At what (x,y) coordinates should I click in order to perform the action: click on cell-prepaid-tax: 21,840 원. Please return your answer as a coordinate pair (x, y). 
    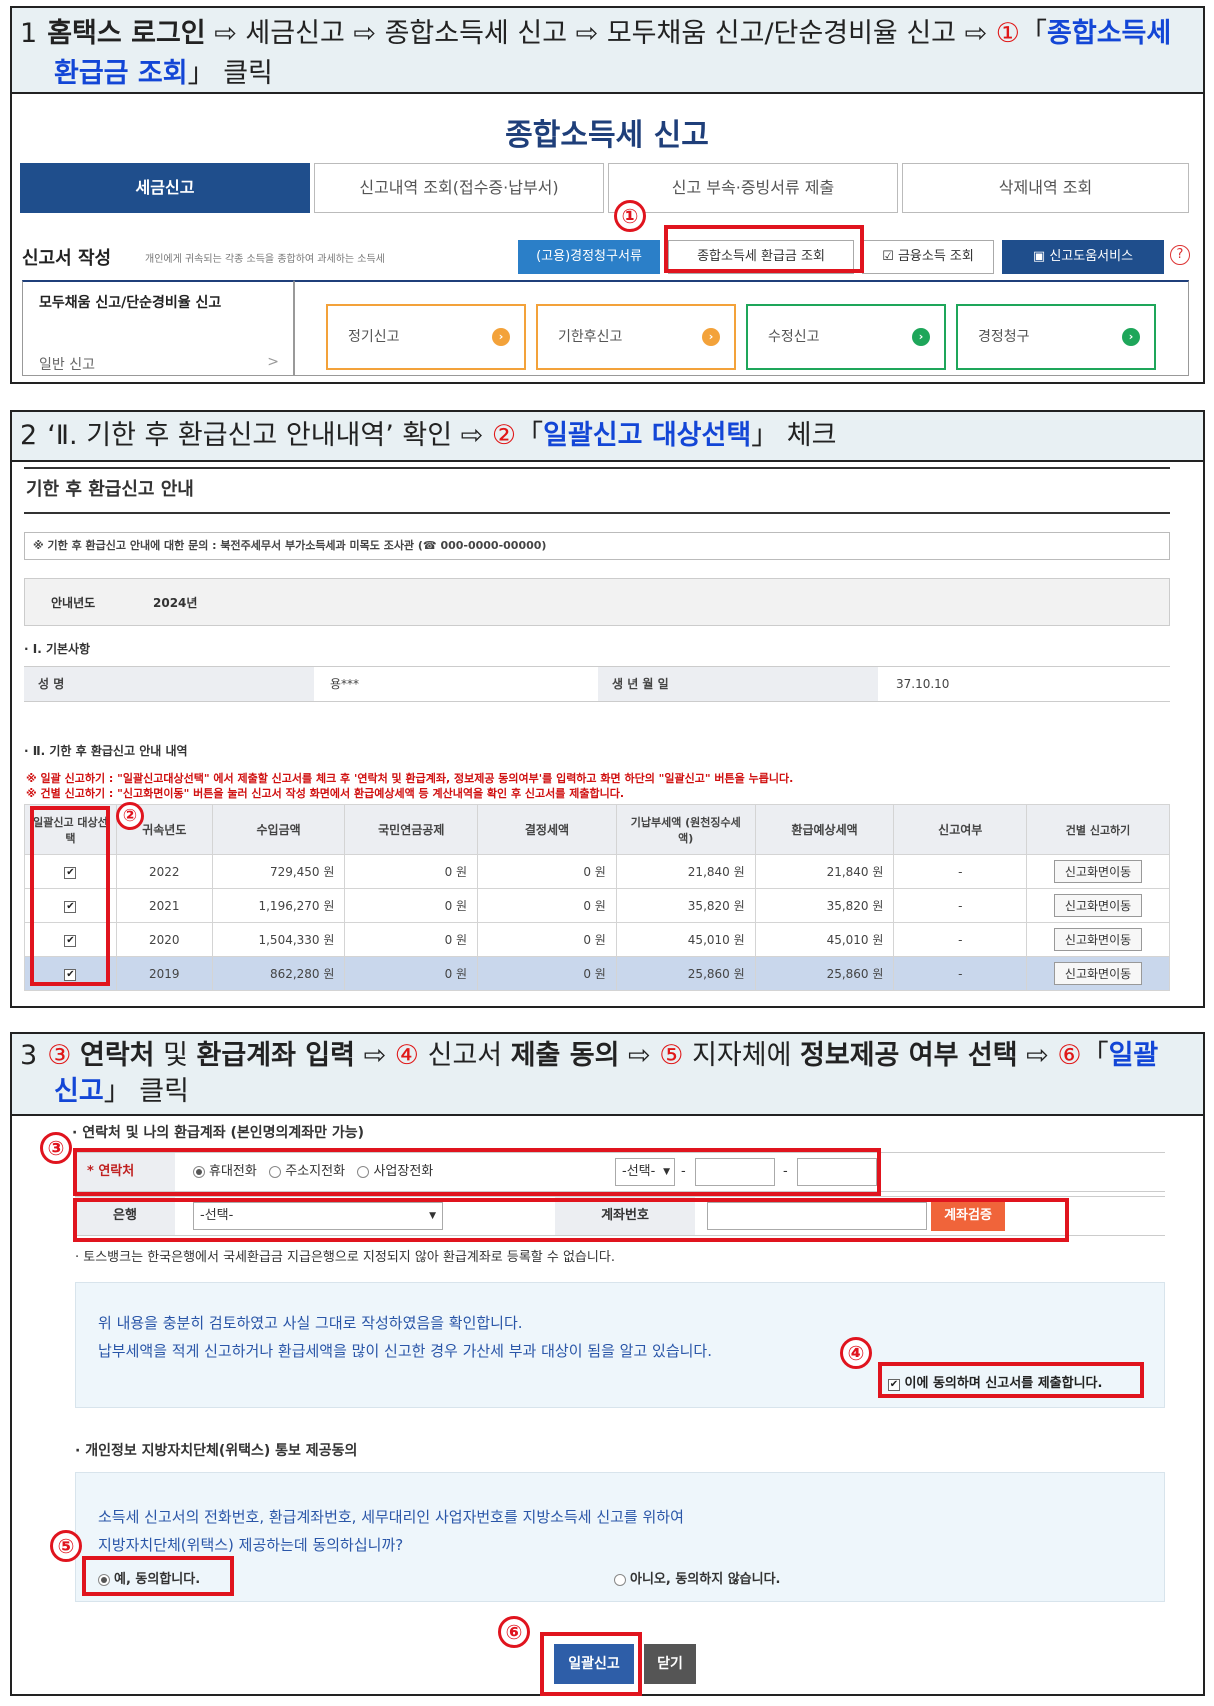
    Looking at the image, I should click on (685, 871).